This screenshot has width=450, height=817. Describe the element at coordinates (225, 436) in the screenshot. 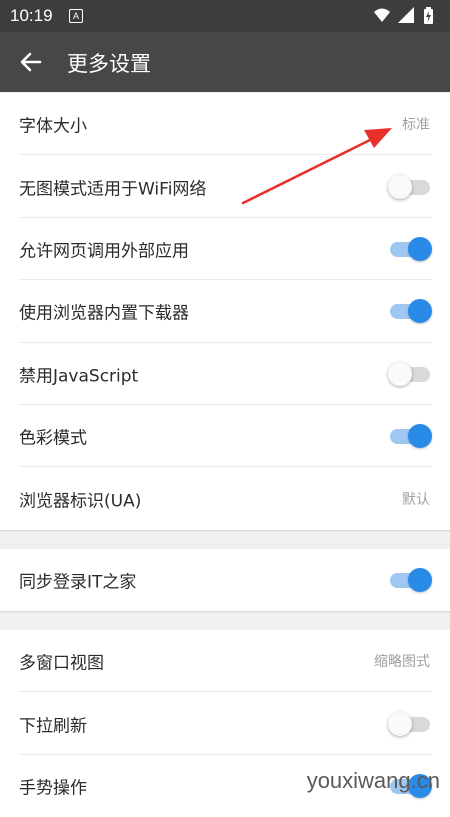

I see `setting-color-mode: 色彩模式` at that location.